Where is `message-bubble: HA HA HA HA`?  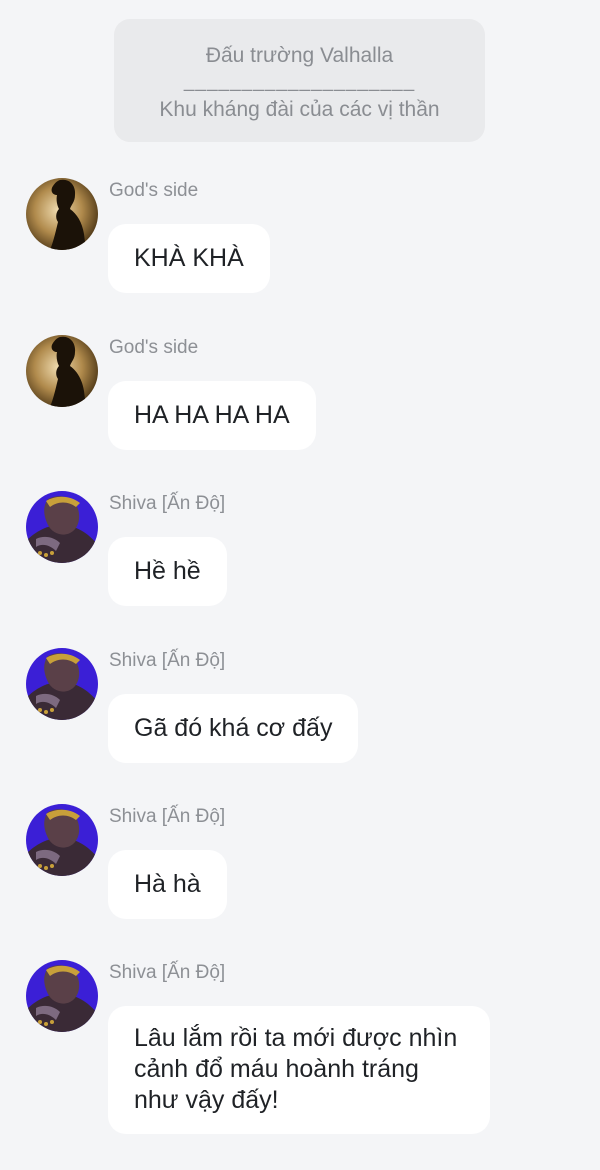
message-bubble: HA HA HA HA is located at coordinates (212, 415).